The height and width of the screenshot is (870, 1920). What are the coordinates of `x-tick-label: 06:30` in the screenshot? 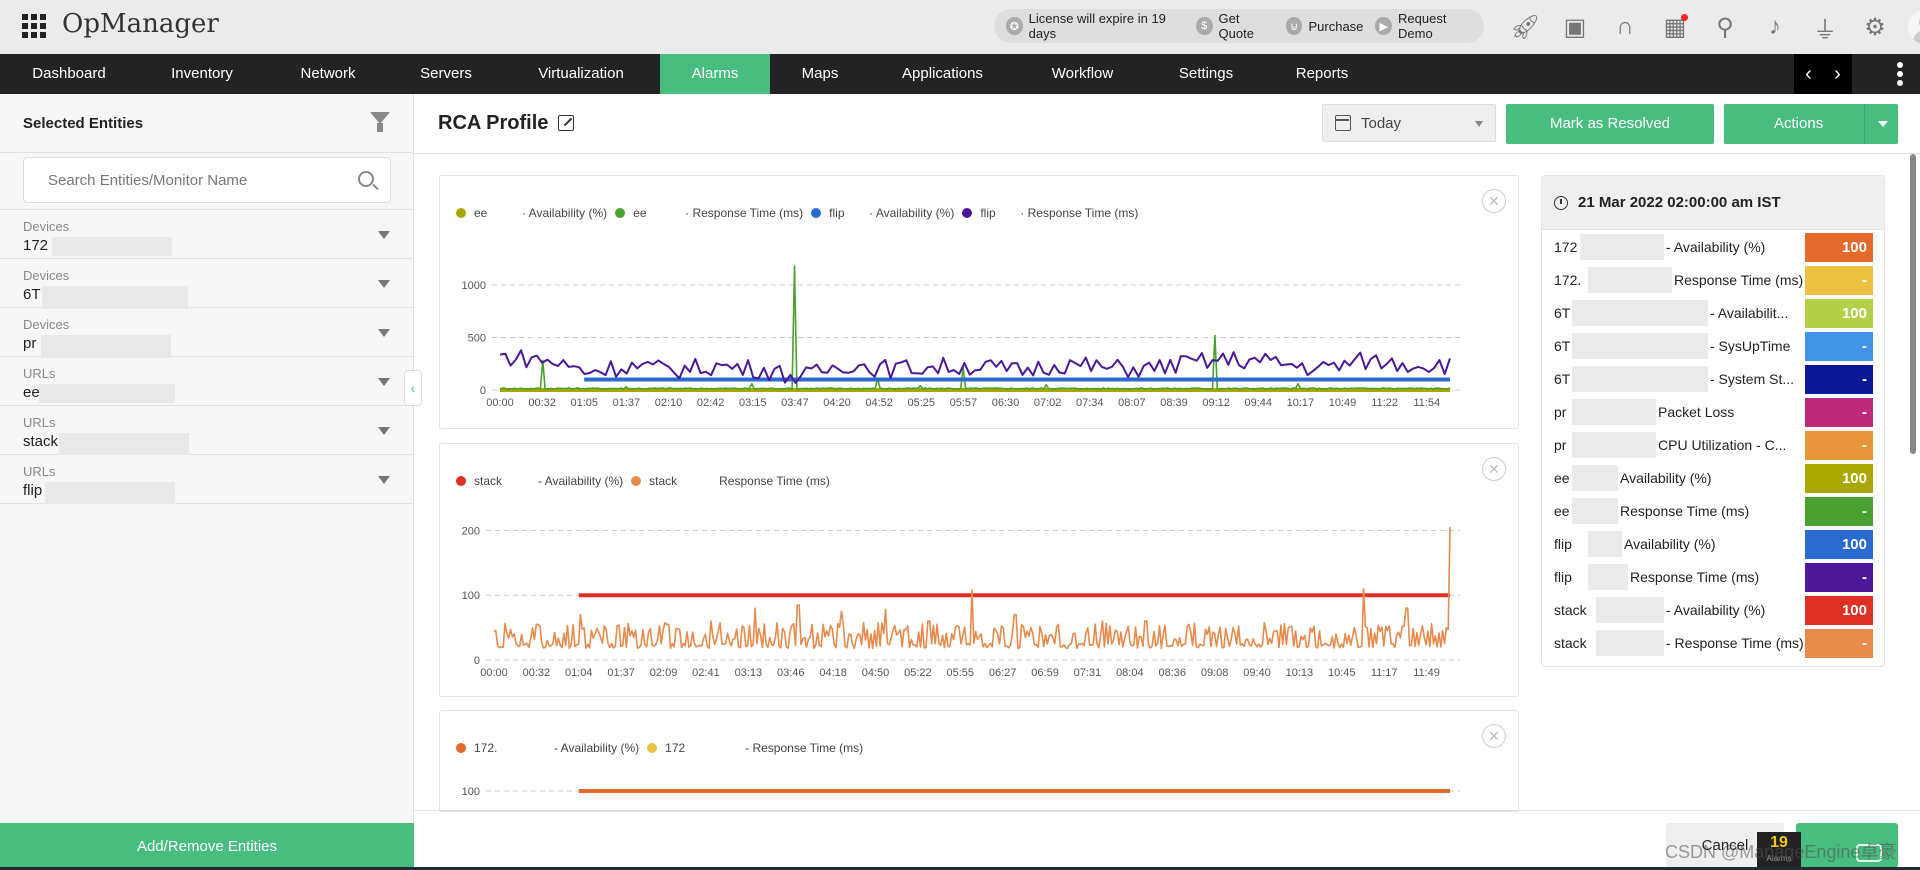 It's located at (1006, 403).